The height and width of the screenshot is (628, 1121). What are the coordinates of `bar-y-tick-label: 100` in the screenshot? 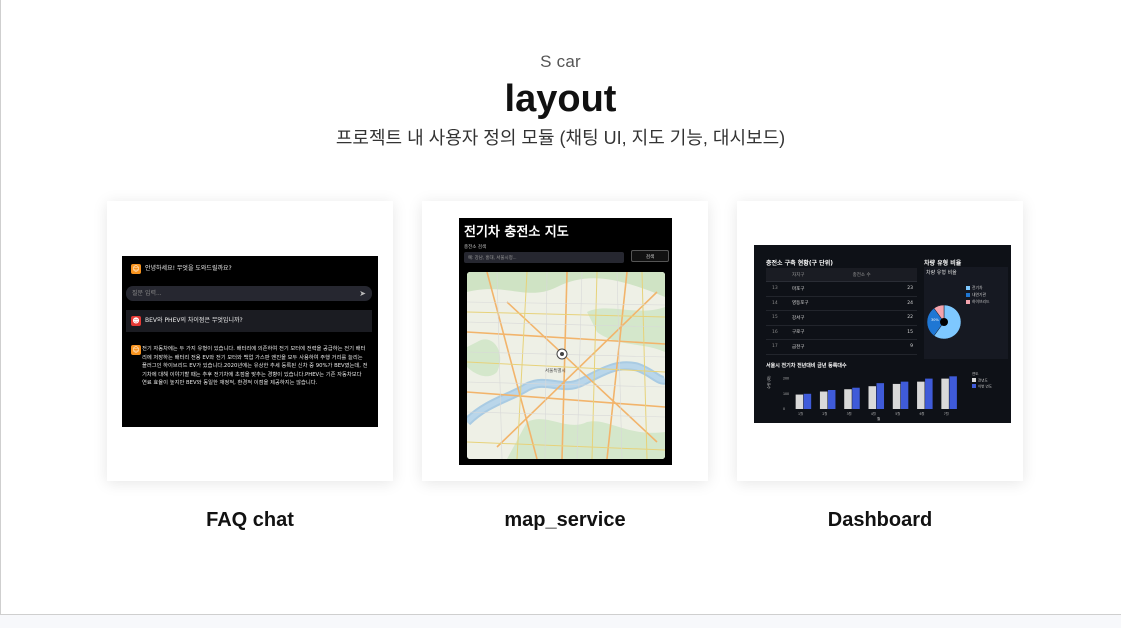 It's located at (786, 394).